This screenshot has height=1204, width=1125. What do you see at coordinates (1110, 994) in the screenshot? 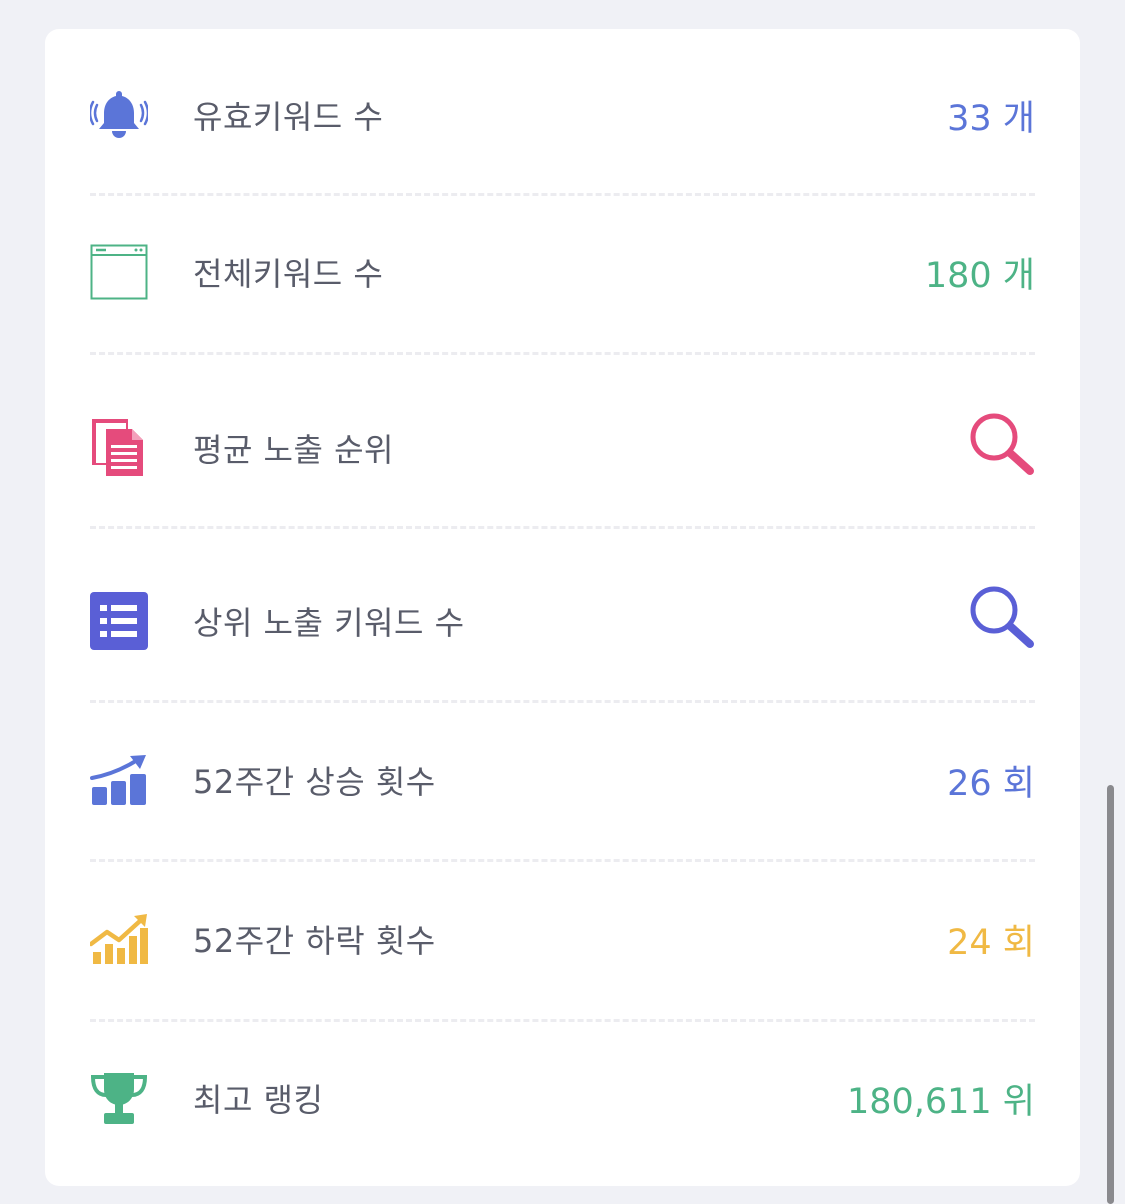
I see `scrollbar` at bounding box center [1110, 994].